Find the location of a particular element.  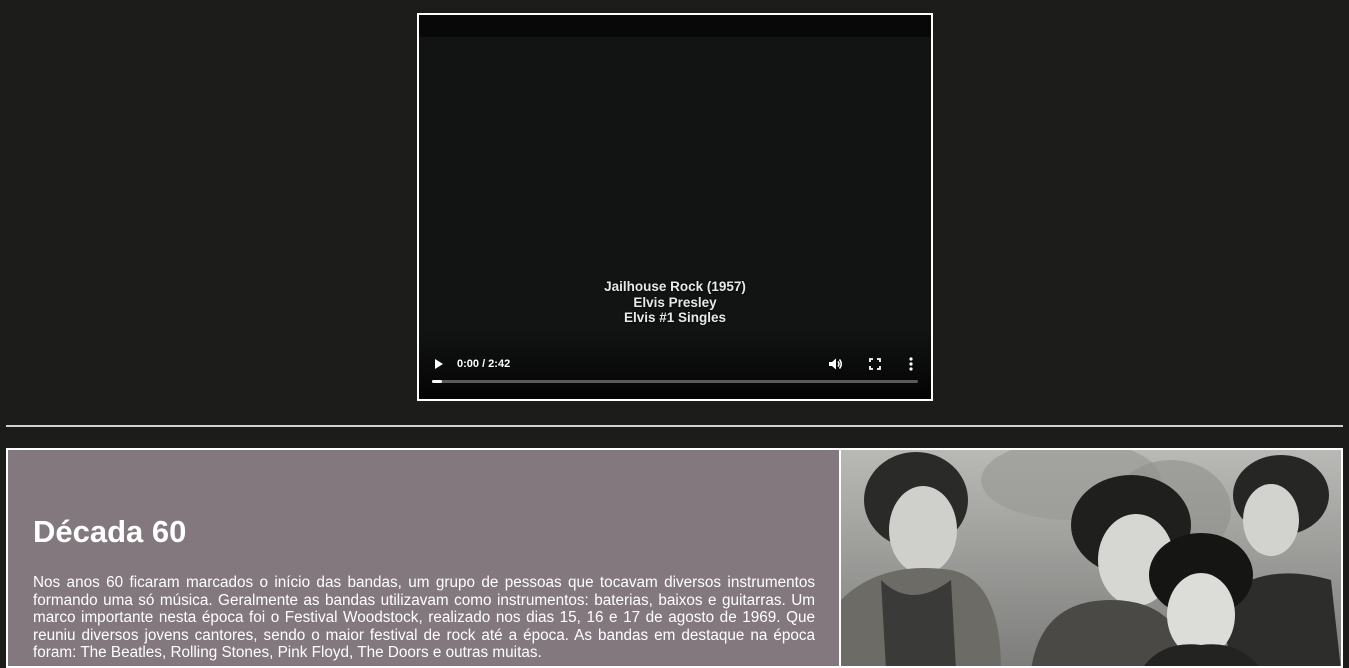

band-photo is located at coordinates (1091, 558).